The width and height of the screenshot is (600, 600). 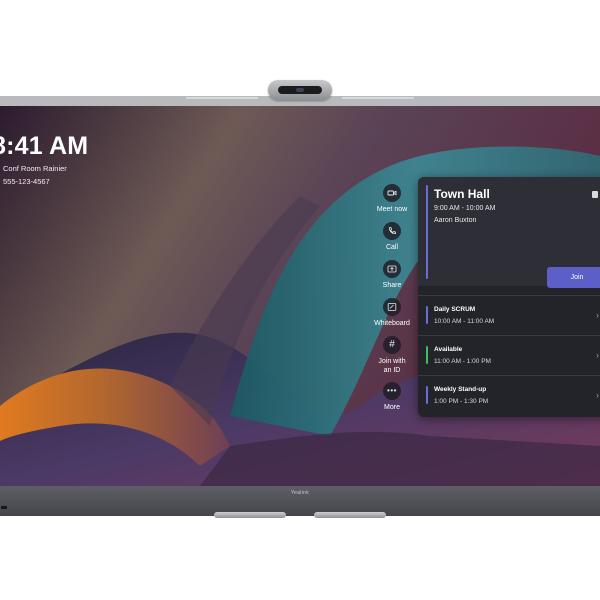 I want to click on meeting-name: Weekly Stand-up, so click(x=460, y=389).